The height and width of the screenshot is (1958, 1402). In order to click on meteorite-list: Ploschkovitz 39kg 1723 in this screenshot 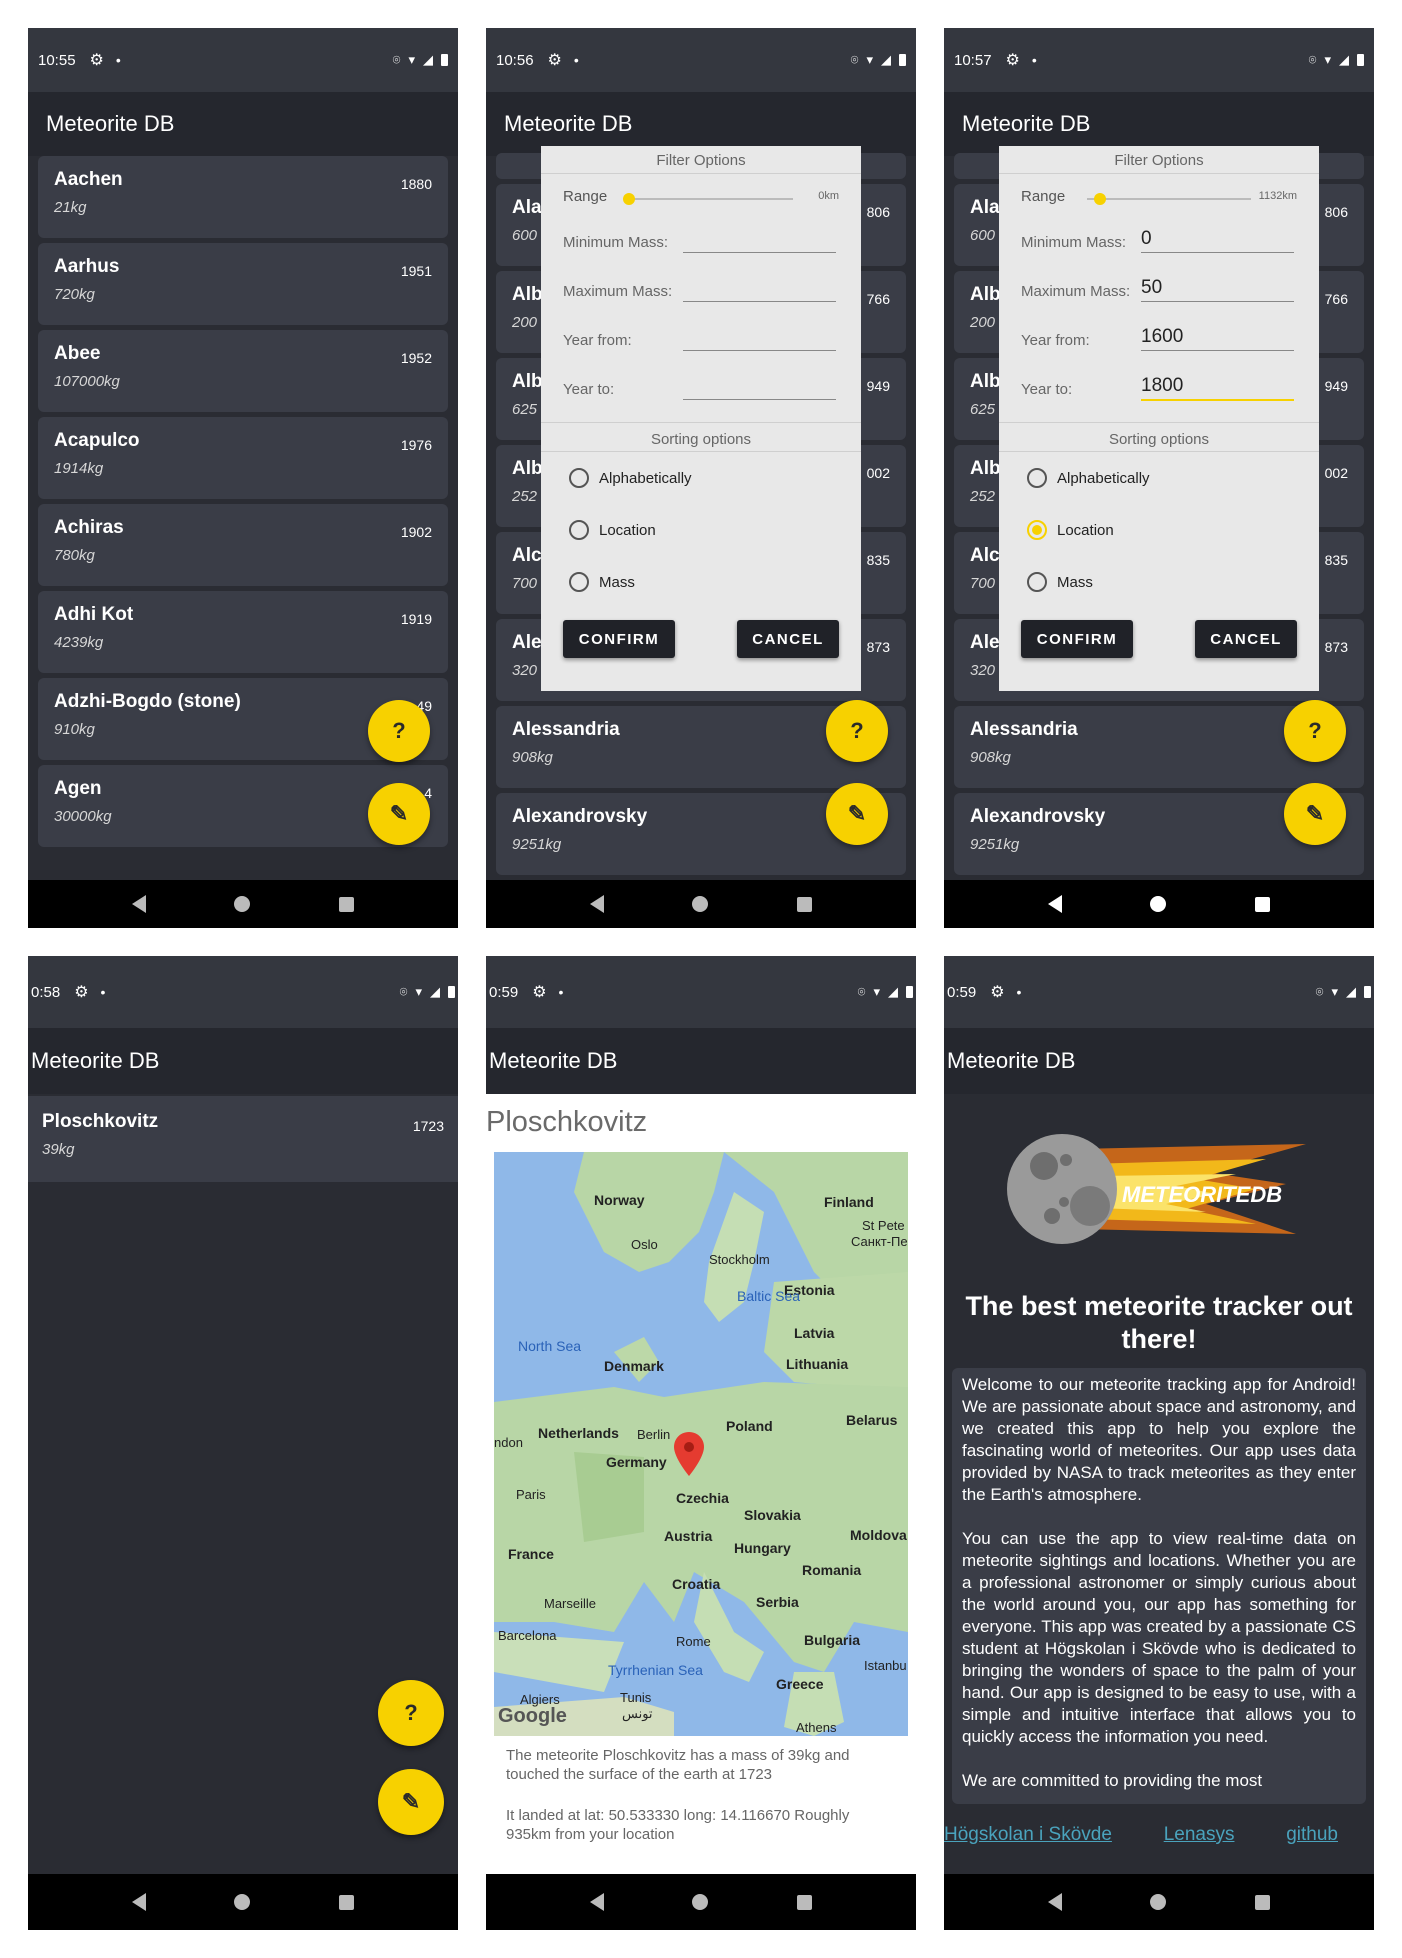, I will do `click(243, 1489)`.